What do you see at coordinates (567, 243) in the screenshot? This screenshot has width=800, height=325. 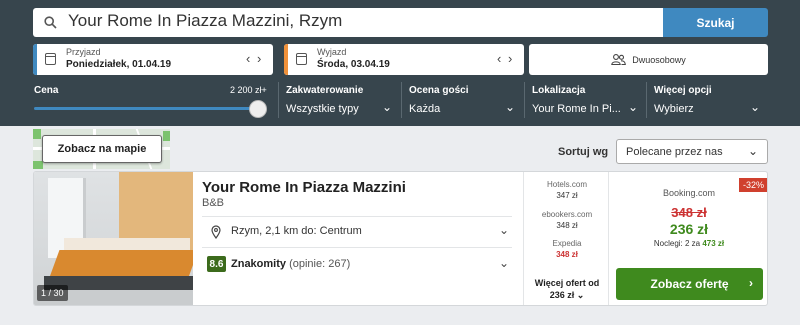 I see `comparison-site: Expedia` at bounding box center [567, 243].